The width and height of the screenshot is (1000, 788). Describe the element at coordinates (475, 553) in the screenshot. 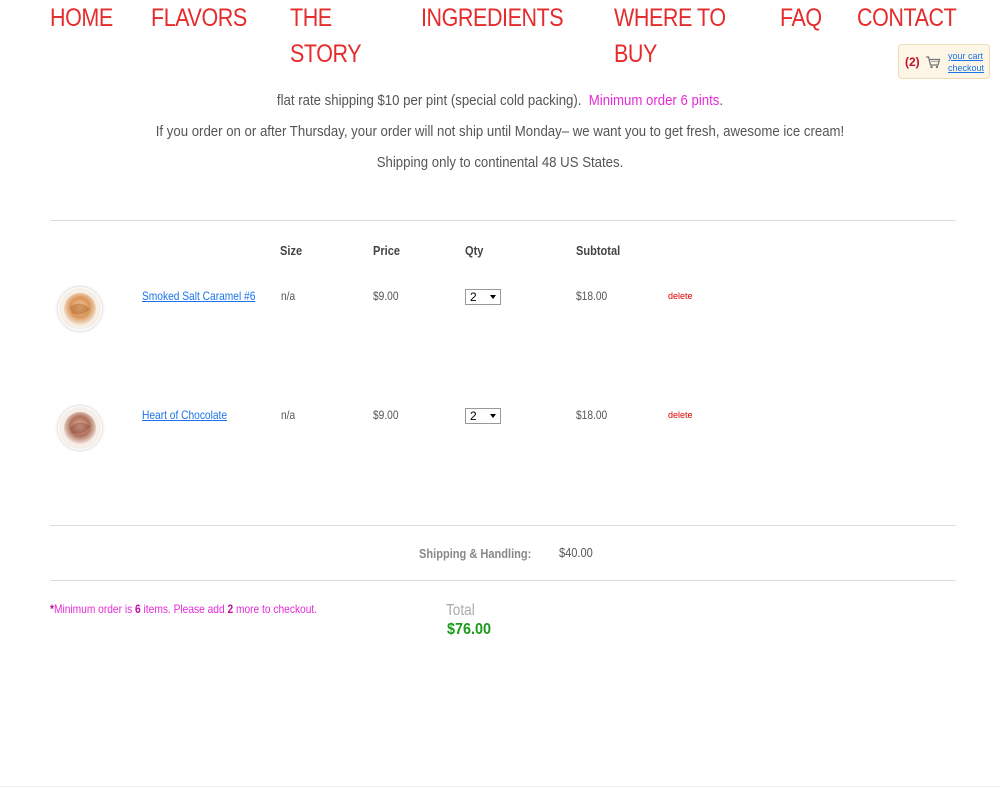

I see `shipping-label: Shipping & Handling:` at that location.